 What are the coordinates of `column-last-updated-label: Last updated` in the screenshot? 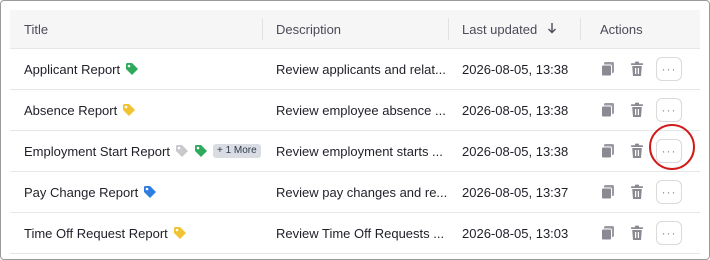 It's located at (500, 29).